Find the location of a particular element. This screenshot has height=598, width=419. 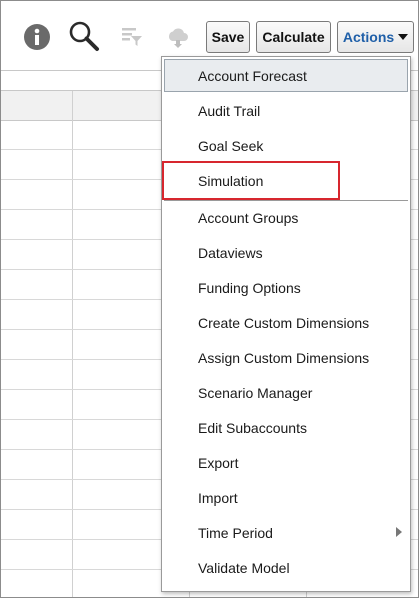

grid-column-divider is located at coordinates (72, 344).